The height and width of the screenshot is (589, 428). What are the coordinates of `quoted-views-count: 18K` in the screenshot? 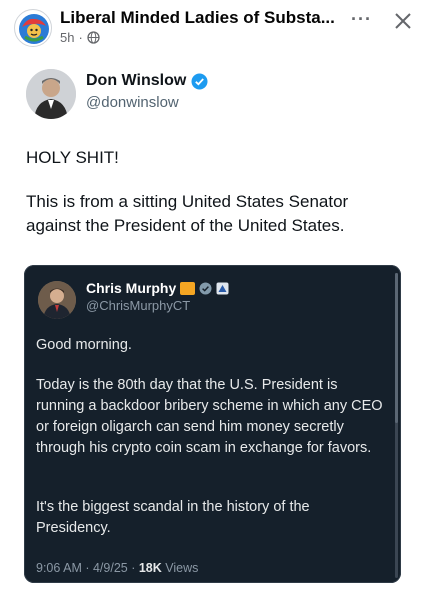 It's located at (150, 568).